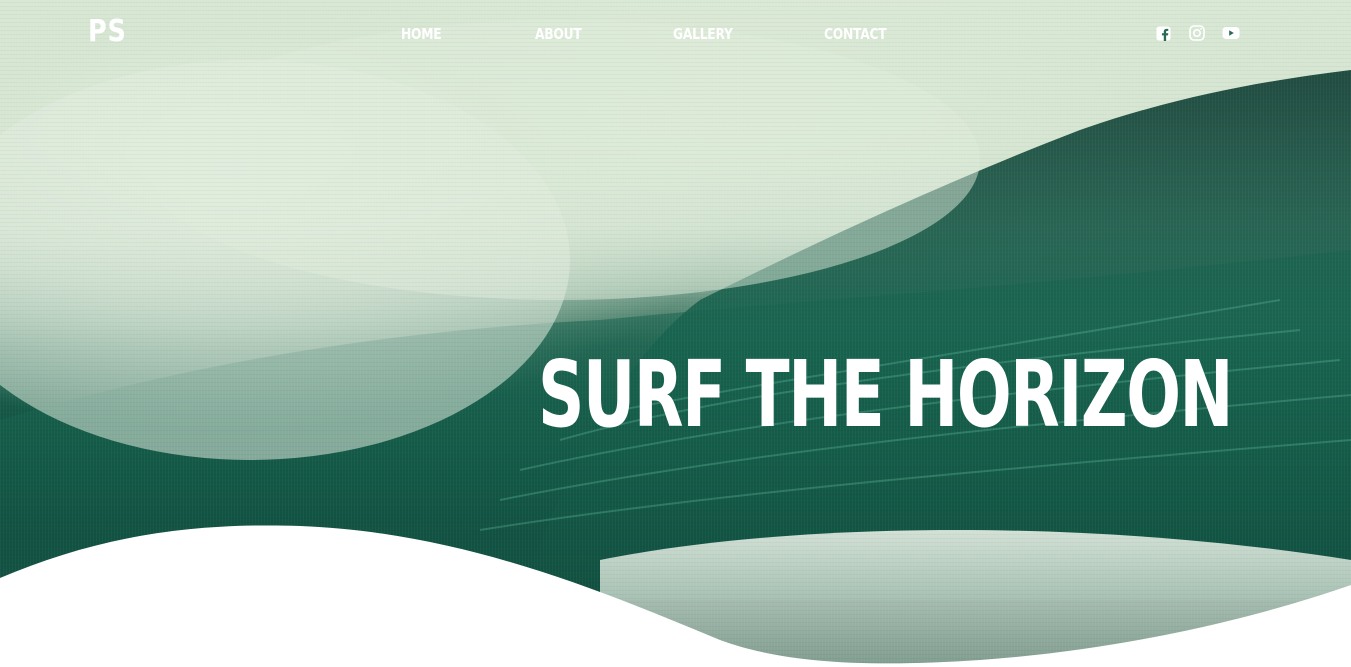 The height and width of the screenshot is (667, 1351). What do you see at coordinates (1163, 33) in the screenshot?
I see `facebook-icon` at bounding box center [1163, 33].